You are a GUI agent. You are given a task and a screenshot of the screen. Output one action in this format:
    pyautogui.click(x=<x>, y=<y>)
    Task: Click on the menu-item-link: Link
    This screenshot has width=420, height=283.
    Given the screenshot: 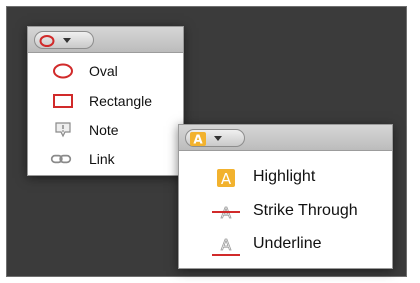 What is the action you would take?
    pyautogui.click(x=105, y=159)
    